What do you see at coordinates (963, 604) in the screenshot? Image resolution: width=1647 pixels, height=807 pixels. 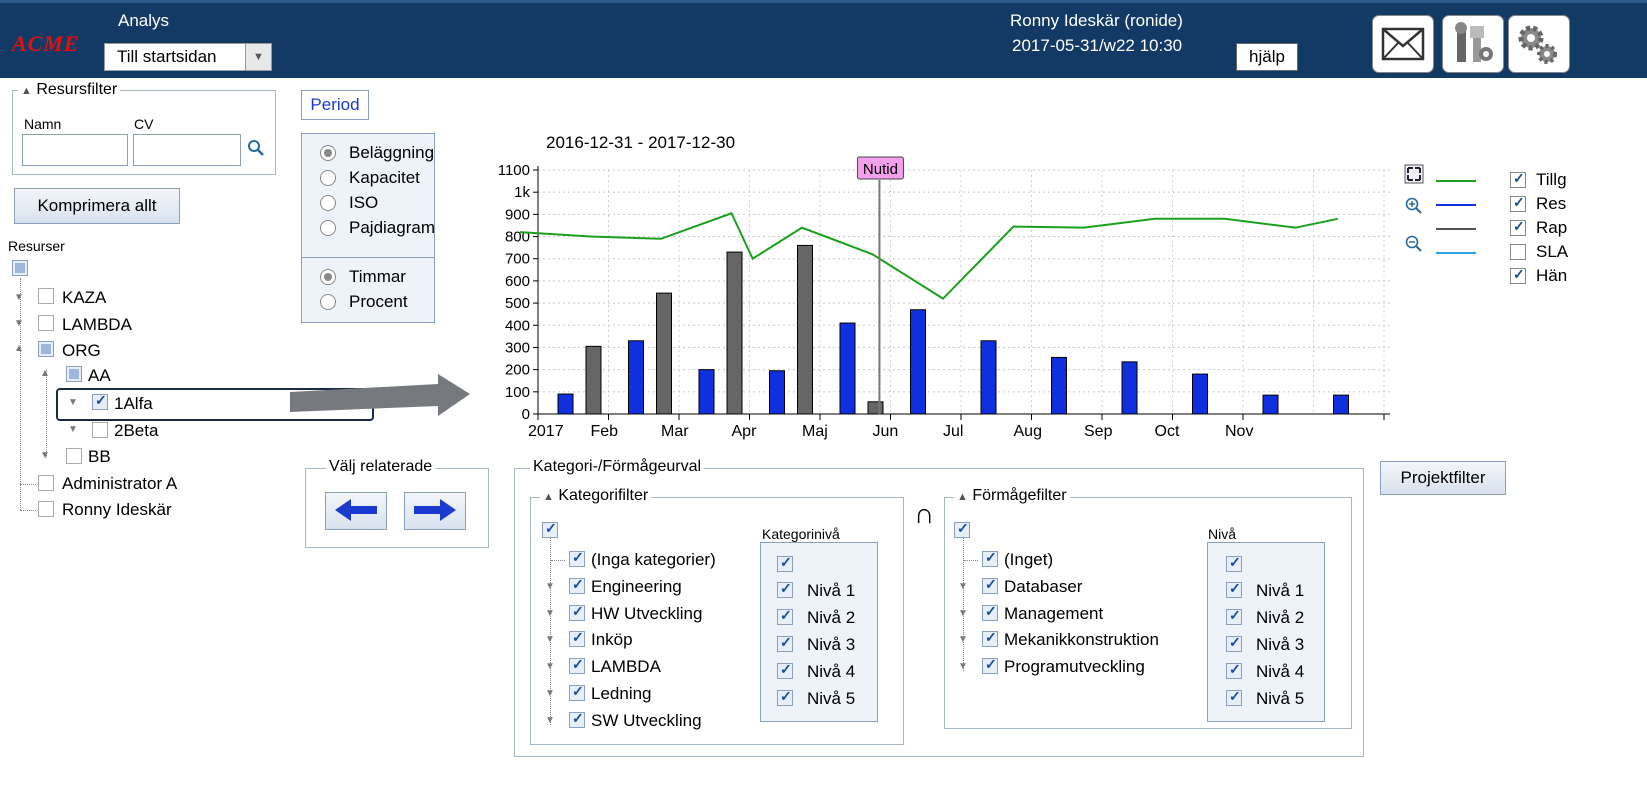 I see `tree-line` at bounding box center [963, 604].